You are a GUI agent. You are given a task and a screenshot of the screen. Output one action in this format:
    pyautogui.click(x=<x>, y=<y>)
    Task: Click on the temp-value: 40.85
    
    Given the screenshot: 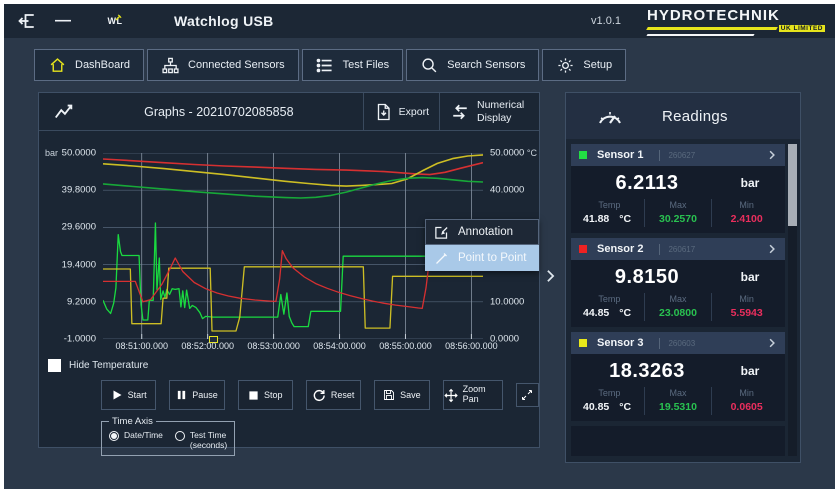 What is the action you would take?
    pyautogui.click(x=596, y=407)
    